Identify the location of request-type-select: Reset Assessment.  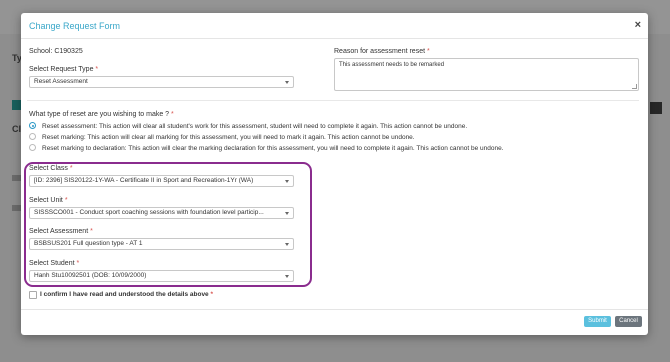
(161, 82).